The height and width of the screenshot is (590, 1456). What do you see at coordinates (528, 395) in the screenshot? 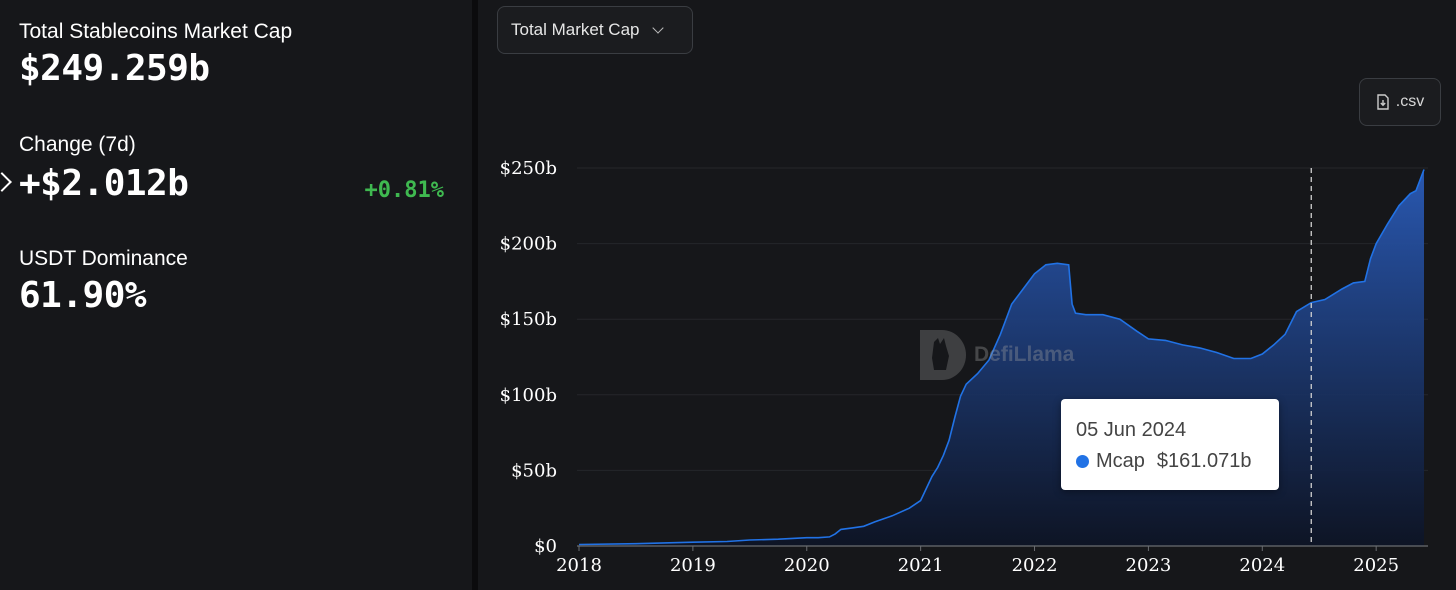
I see `y-tick-label: $100b` at bounding box center [528, 395].